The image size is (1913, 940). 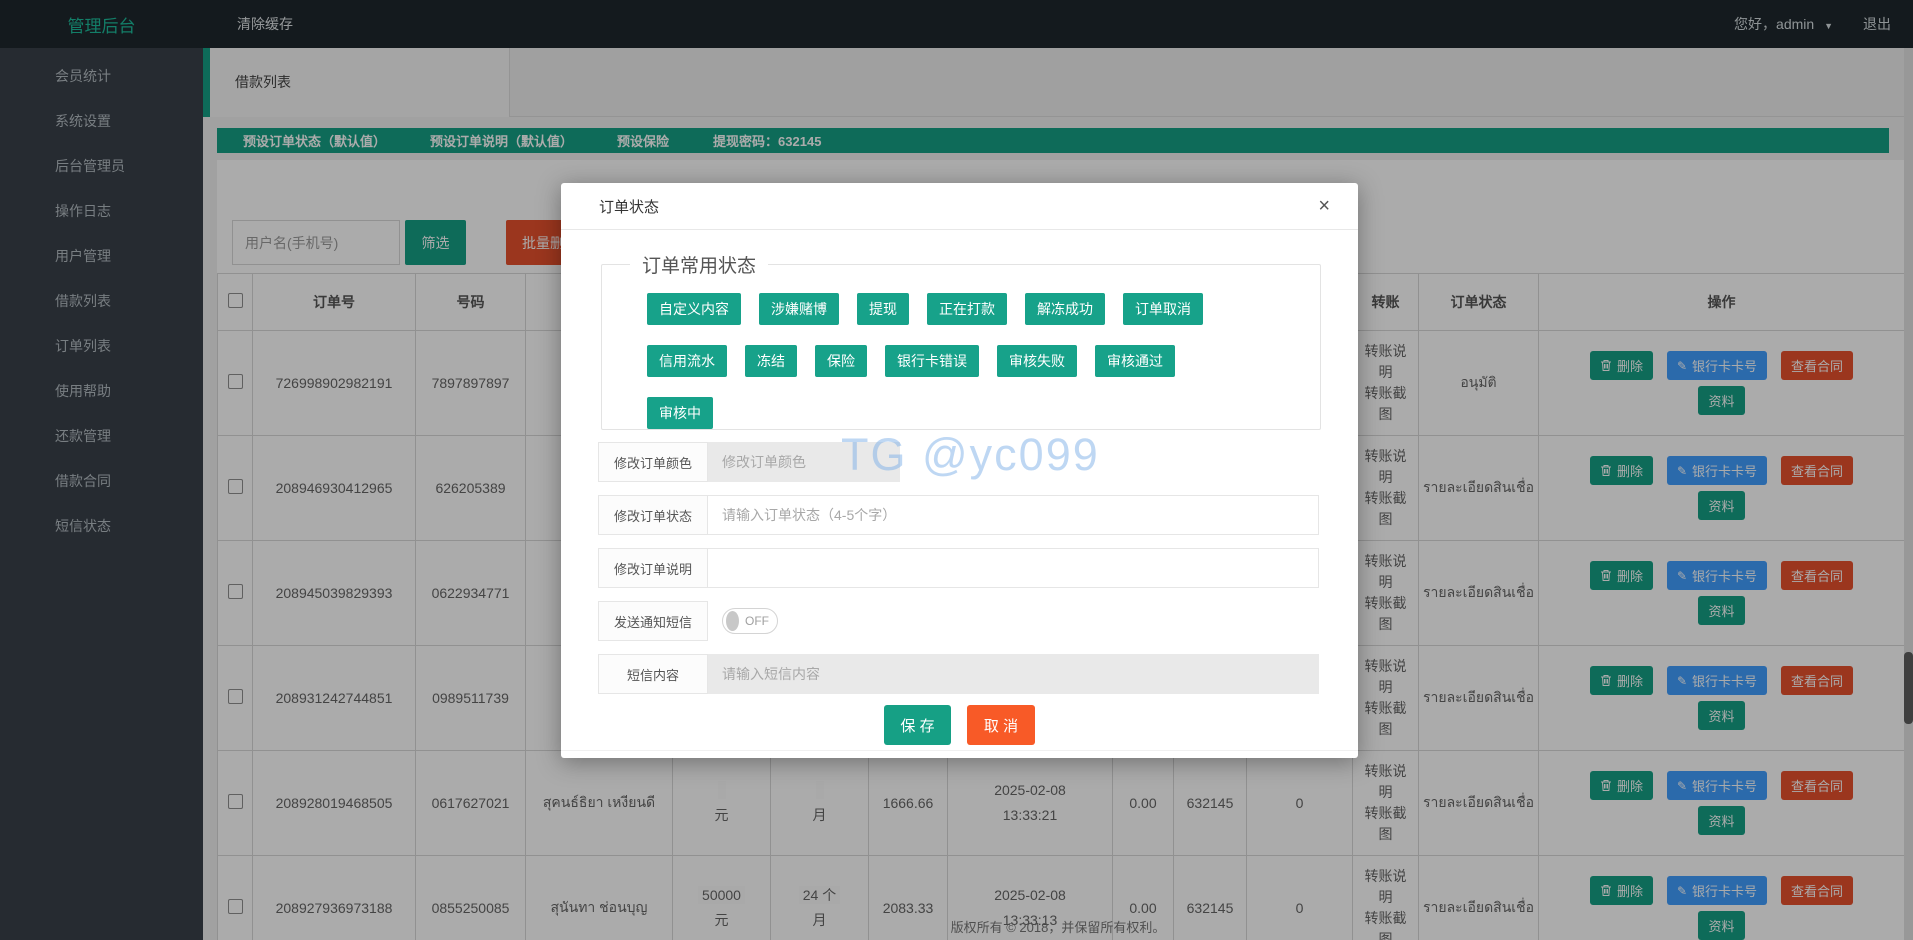 I want to click on sms-content-label: 短信内容, so click(x=653, y=674).